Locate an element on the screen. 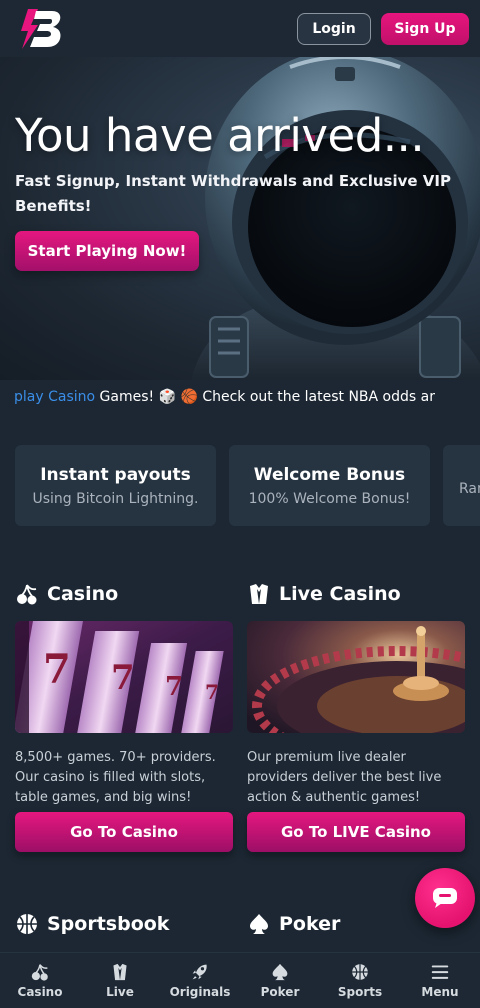 Image resolution: width=480 pixels, height=1008 pixels. feature-desc: Using Bitcoin Lightning. is located at coordinates (115, 498).